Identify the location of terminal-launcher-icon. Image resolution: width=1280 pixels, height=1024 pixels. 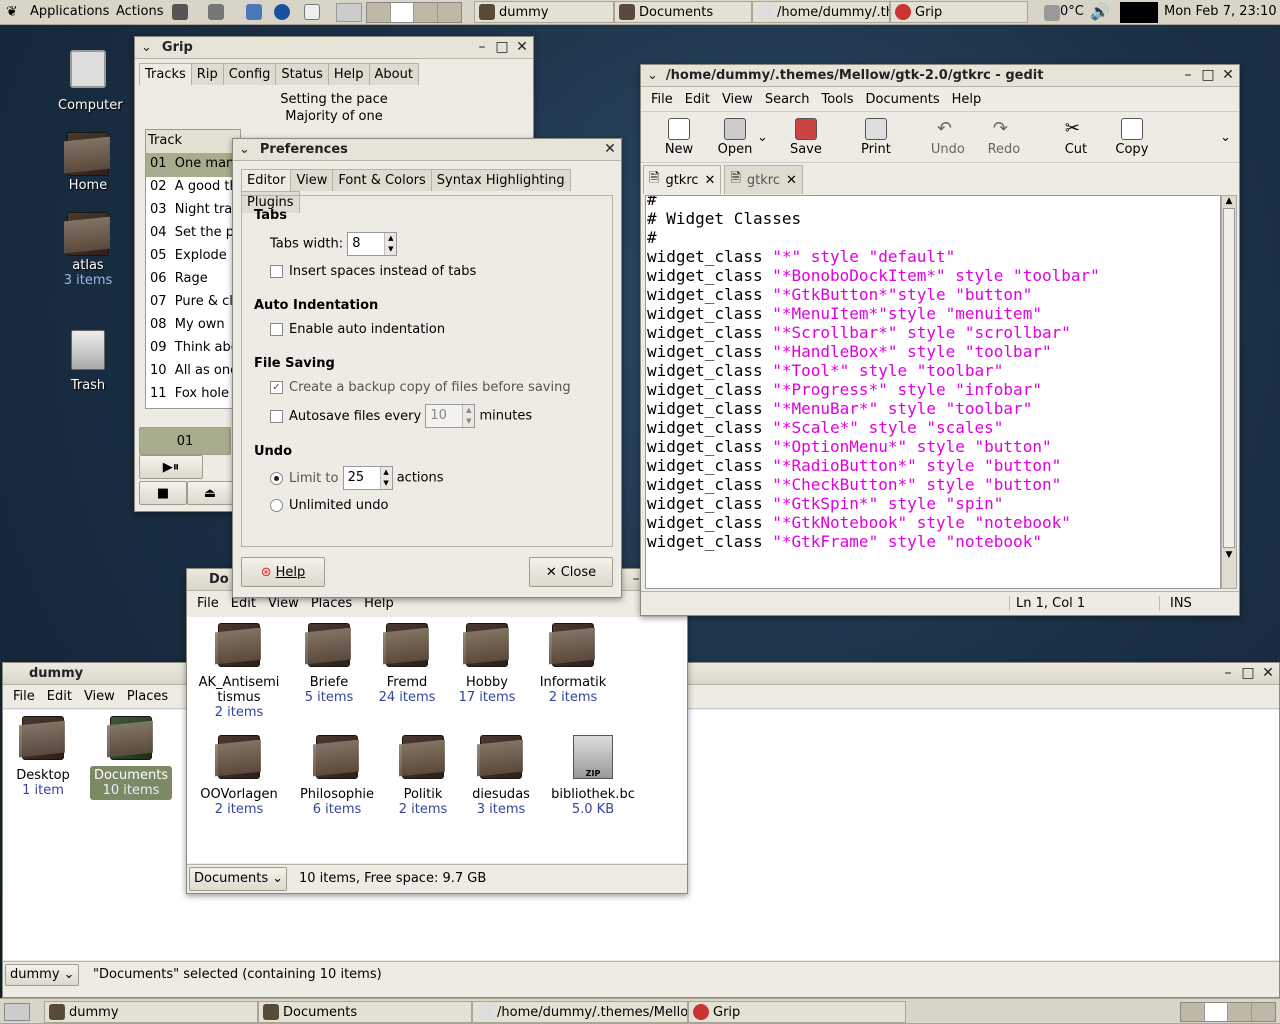
(216, 12).